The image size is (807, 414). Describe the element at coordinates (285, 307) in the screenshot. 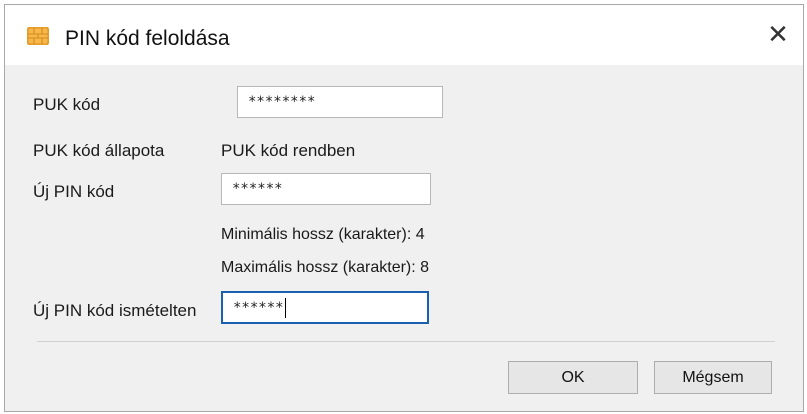

I see `text-caret` at that location.